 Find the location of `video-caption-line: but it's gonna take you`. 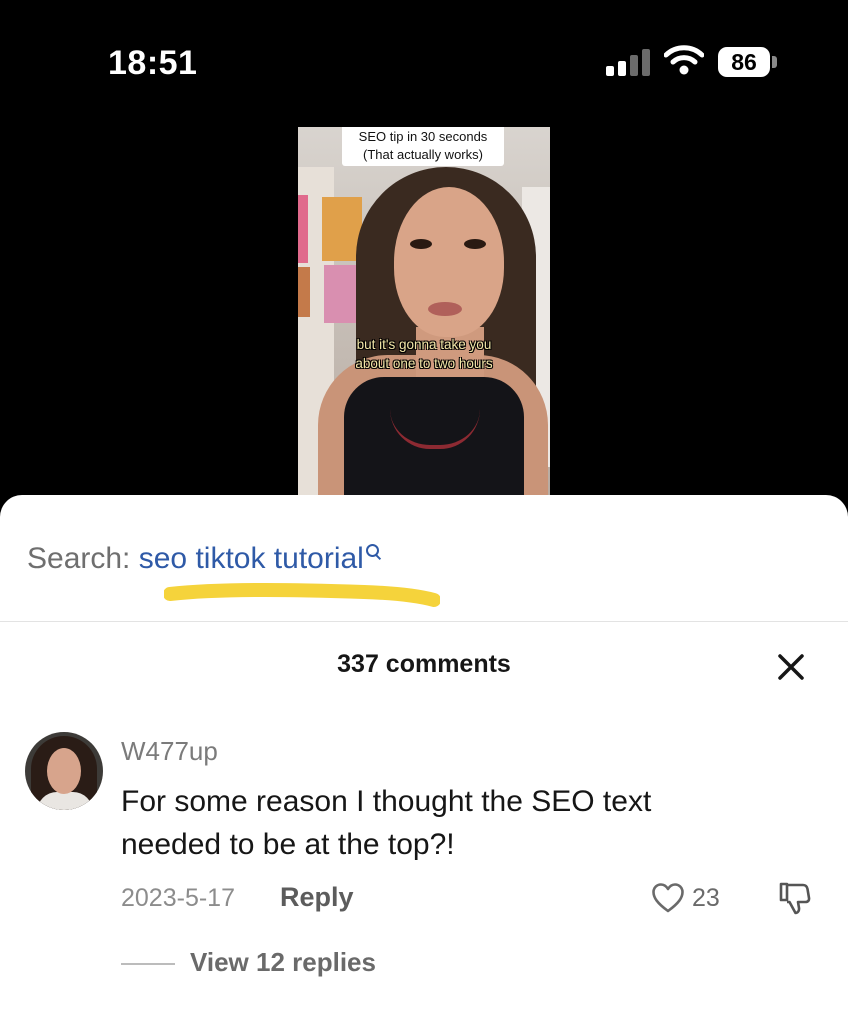

video-caption-line: but it's gonna take you is located at coordinates (424, 344).